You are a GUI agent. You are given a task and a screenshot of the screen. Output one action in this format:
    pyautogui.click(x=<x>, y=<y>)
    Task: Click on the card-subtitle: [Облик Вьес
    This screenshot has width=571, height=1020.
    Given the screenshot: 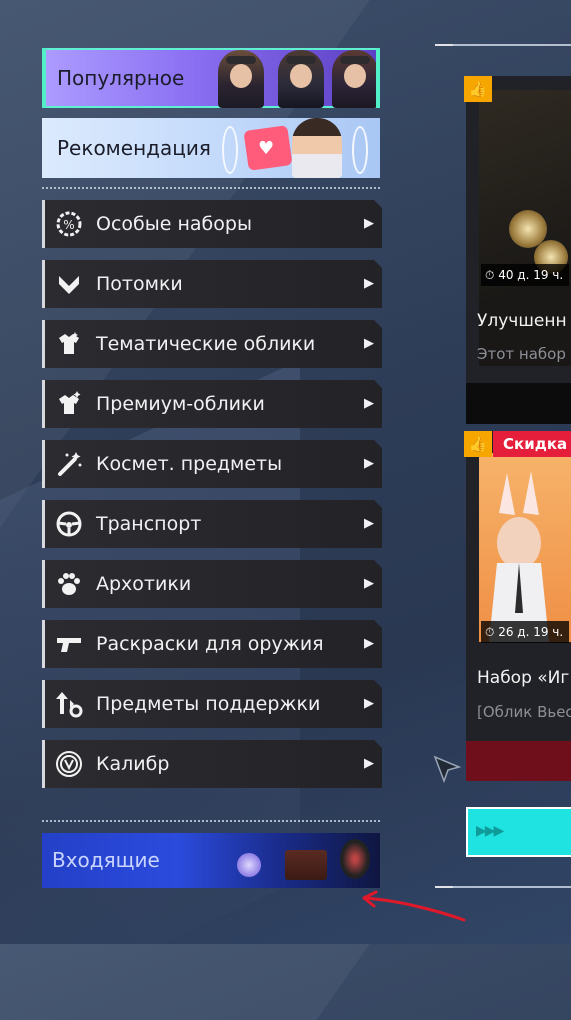 What is the action you would take?
    pyautogui.click(x=524, y=712)
    